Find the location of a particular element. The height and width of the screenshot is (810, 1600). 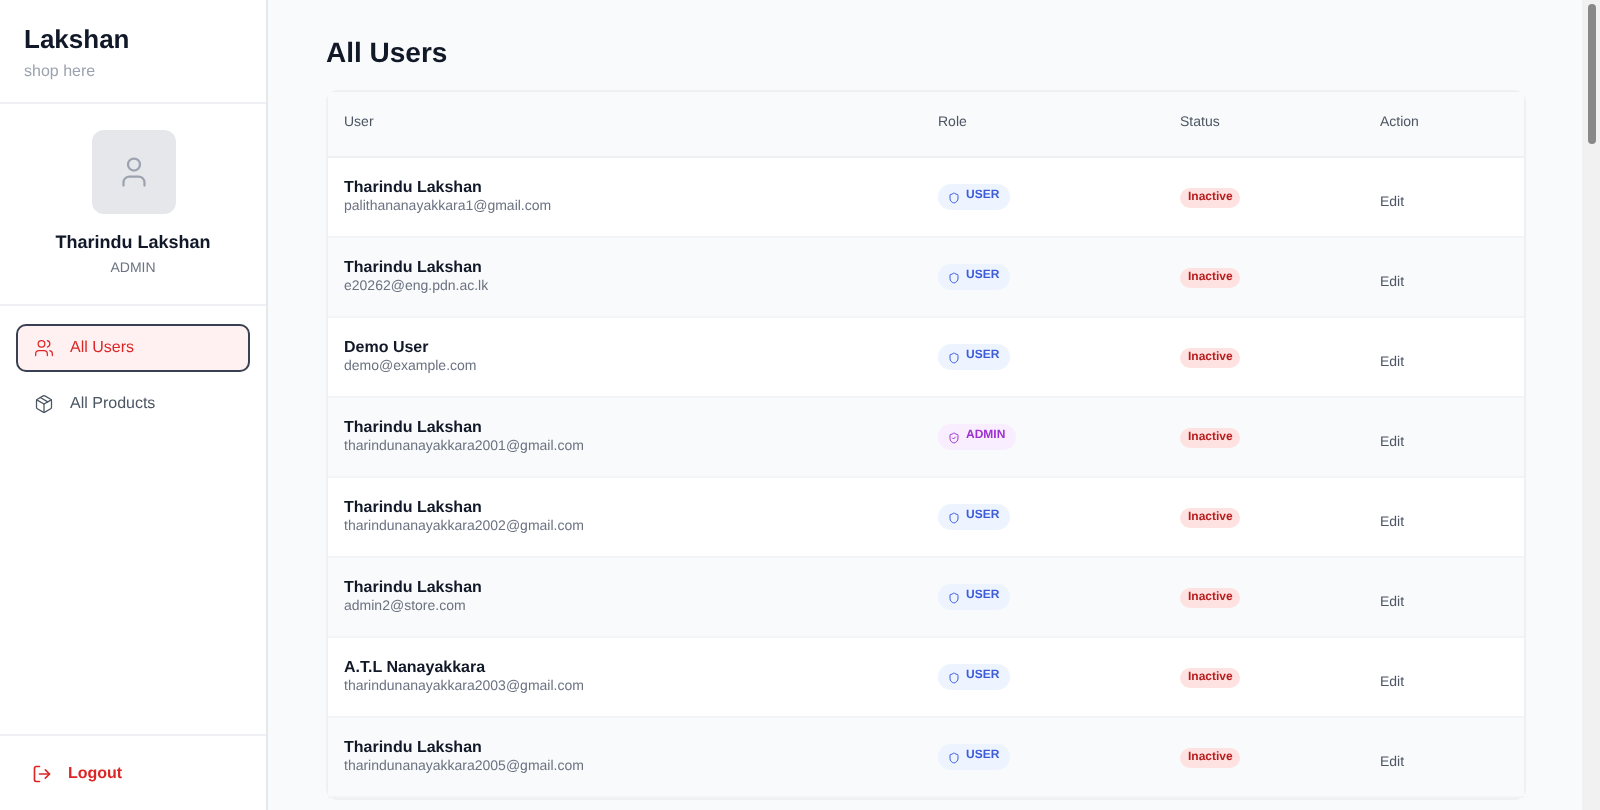

logout-icon is located at coordinates (42, 773).